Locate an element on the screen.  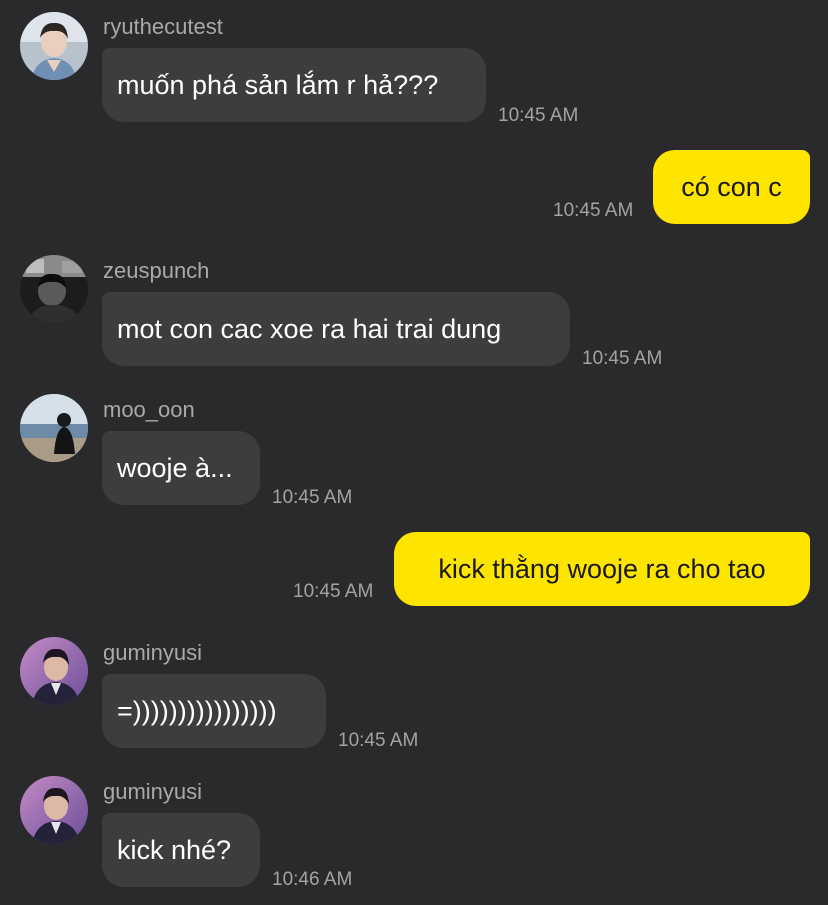
sender-name: ryuthecutest is located at coordinates (163, 26).